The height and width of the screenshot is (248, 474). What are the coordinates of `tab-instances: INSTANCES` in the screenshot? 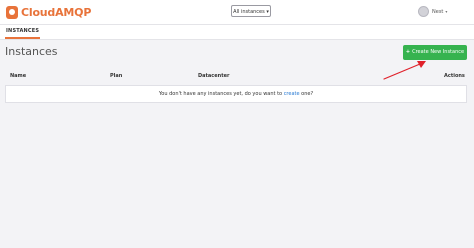 It's located at (23, 32).